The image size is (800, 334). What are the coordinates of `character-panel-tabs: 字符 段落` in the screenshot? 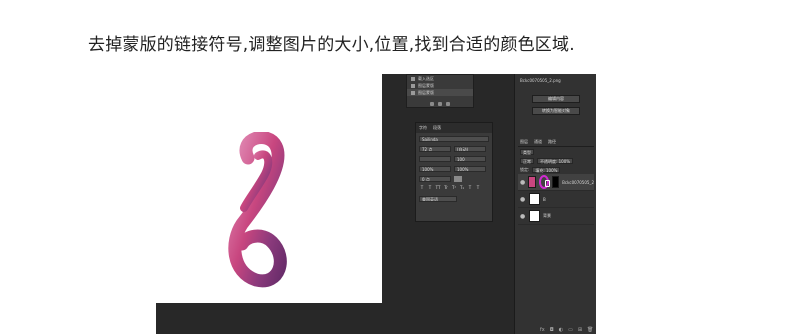 It's located at (454, 128).